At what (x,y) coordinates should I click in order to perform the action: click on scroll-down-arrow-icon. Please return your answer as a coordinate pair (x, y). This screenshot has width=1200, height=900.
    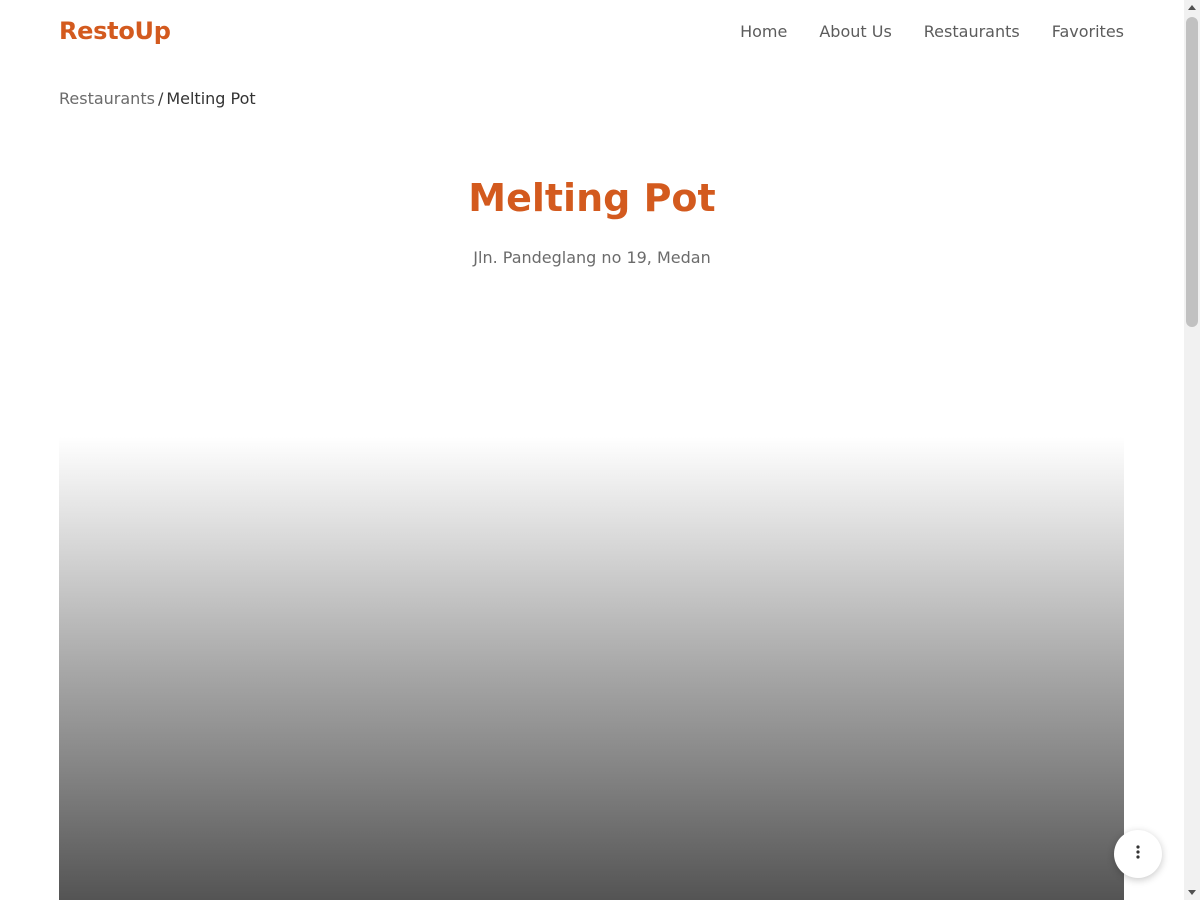
    Looking at the image, I should click on (1192, 892).